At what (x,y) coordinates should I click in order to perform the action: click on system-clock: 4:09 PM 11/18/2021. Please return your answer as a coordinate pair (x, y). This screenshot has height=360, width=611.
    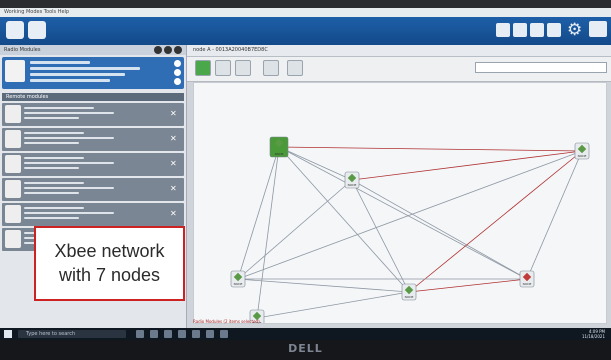
    Looking at the image, I should click on (593, 334).